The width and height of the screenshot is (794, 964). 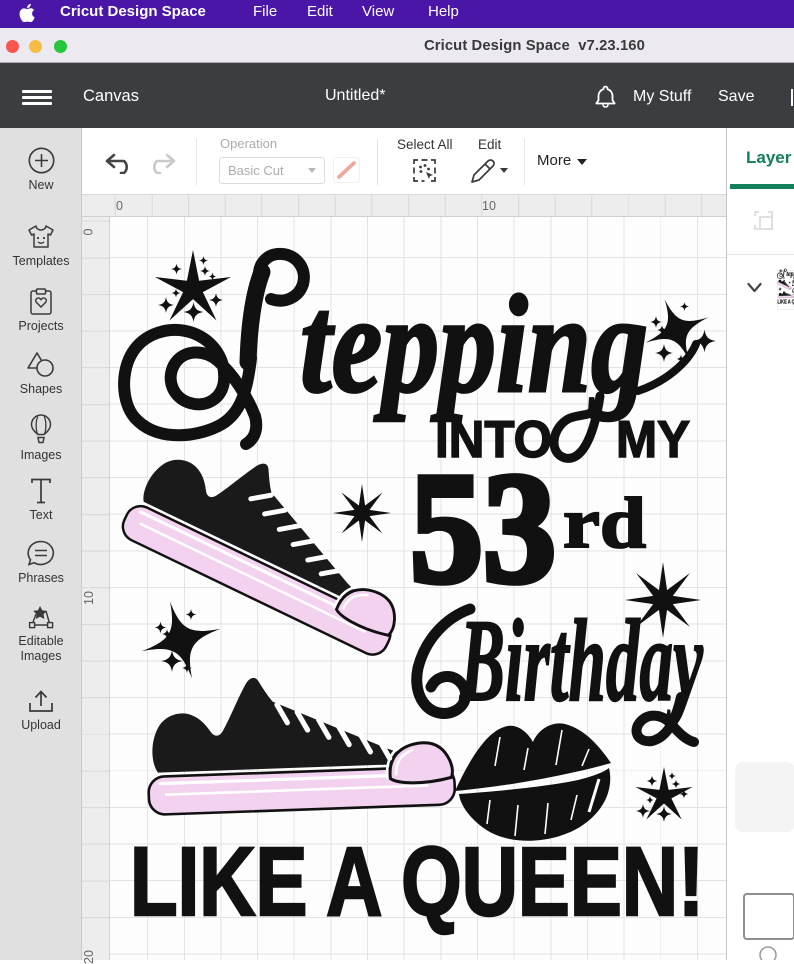 What do you see at coordinates (417, 881) in the screenshot?
I see `svg-text: LIKE A QUEEN!` at bounding box center [417, 881].